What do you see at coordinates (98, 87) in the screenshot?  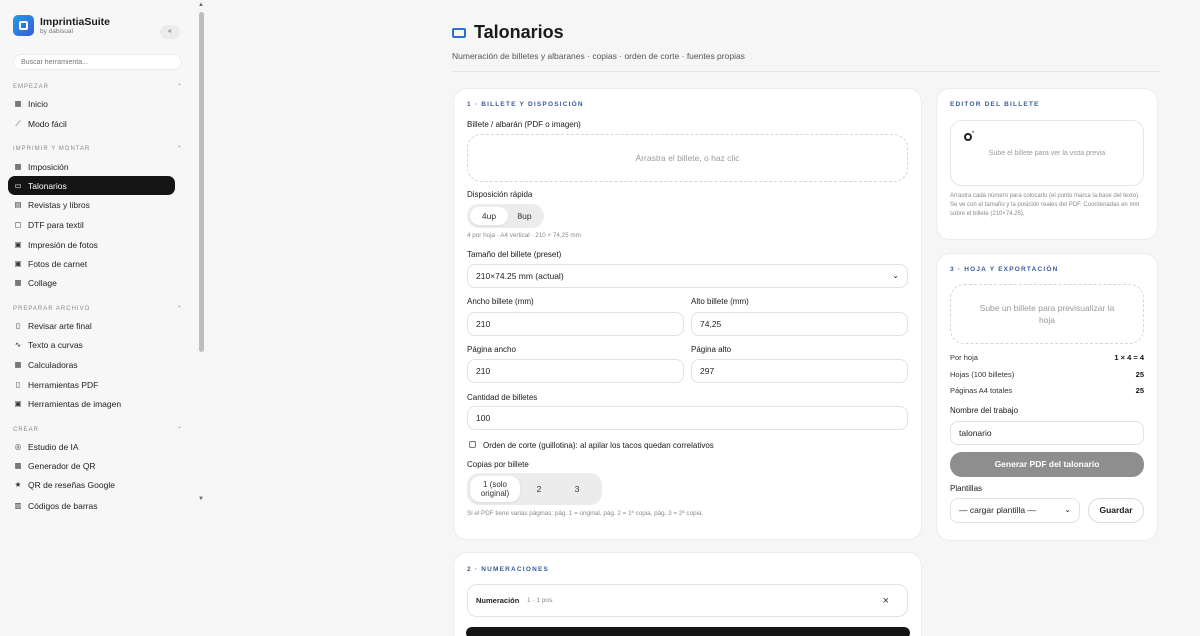 I see `section-empezar: EMPEZAR ⌃` at bounding box center [98, 87].